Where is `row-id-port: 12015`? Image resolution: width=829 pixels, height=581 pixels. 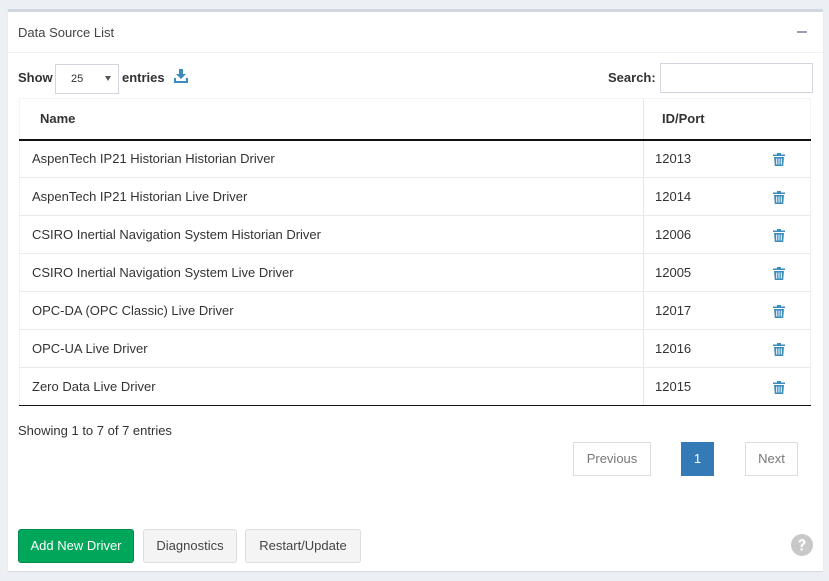
row-id-port: 12015 is located at coordinates (695, 386).